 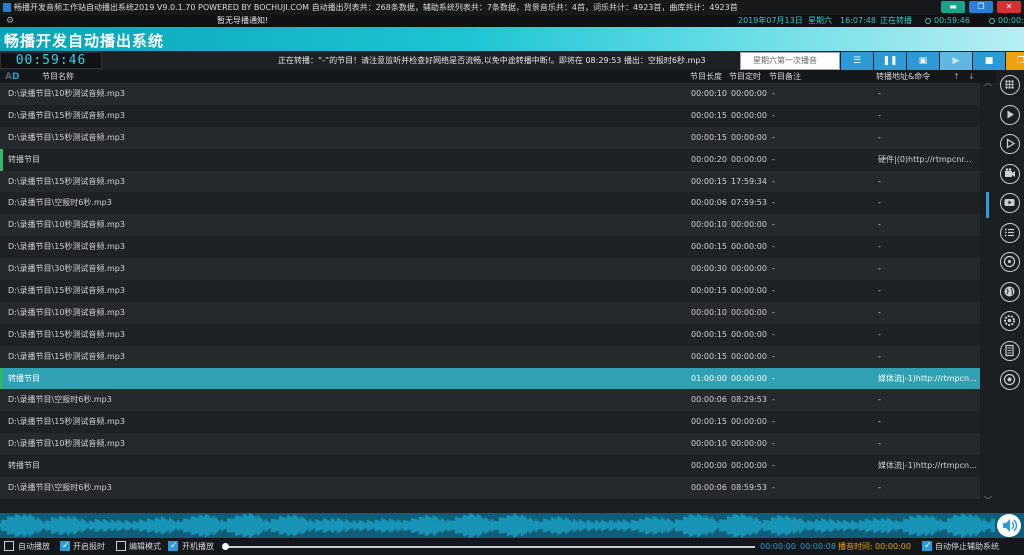 What do you see at coordinates (58, 76) in the screenshot?
I see `column-name-header: 节目名称` at bounding box center [58, 76].